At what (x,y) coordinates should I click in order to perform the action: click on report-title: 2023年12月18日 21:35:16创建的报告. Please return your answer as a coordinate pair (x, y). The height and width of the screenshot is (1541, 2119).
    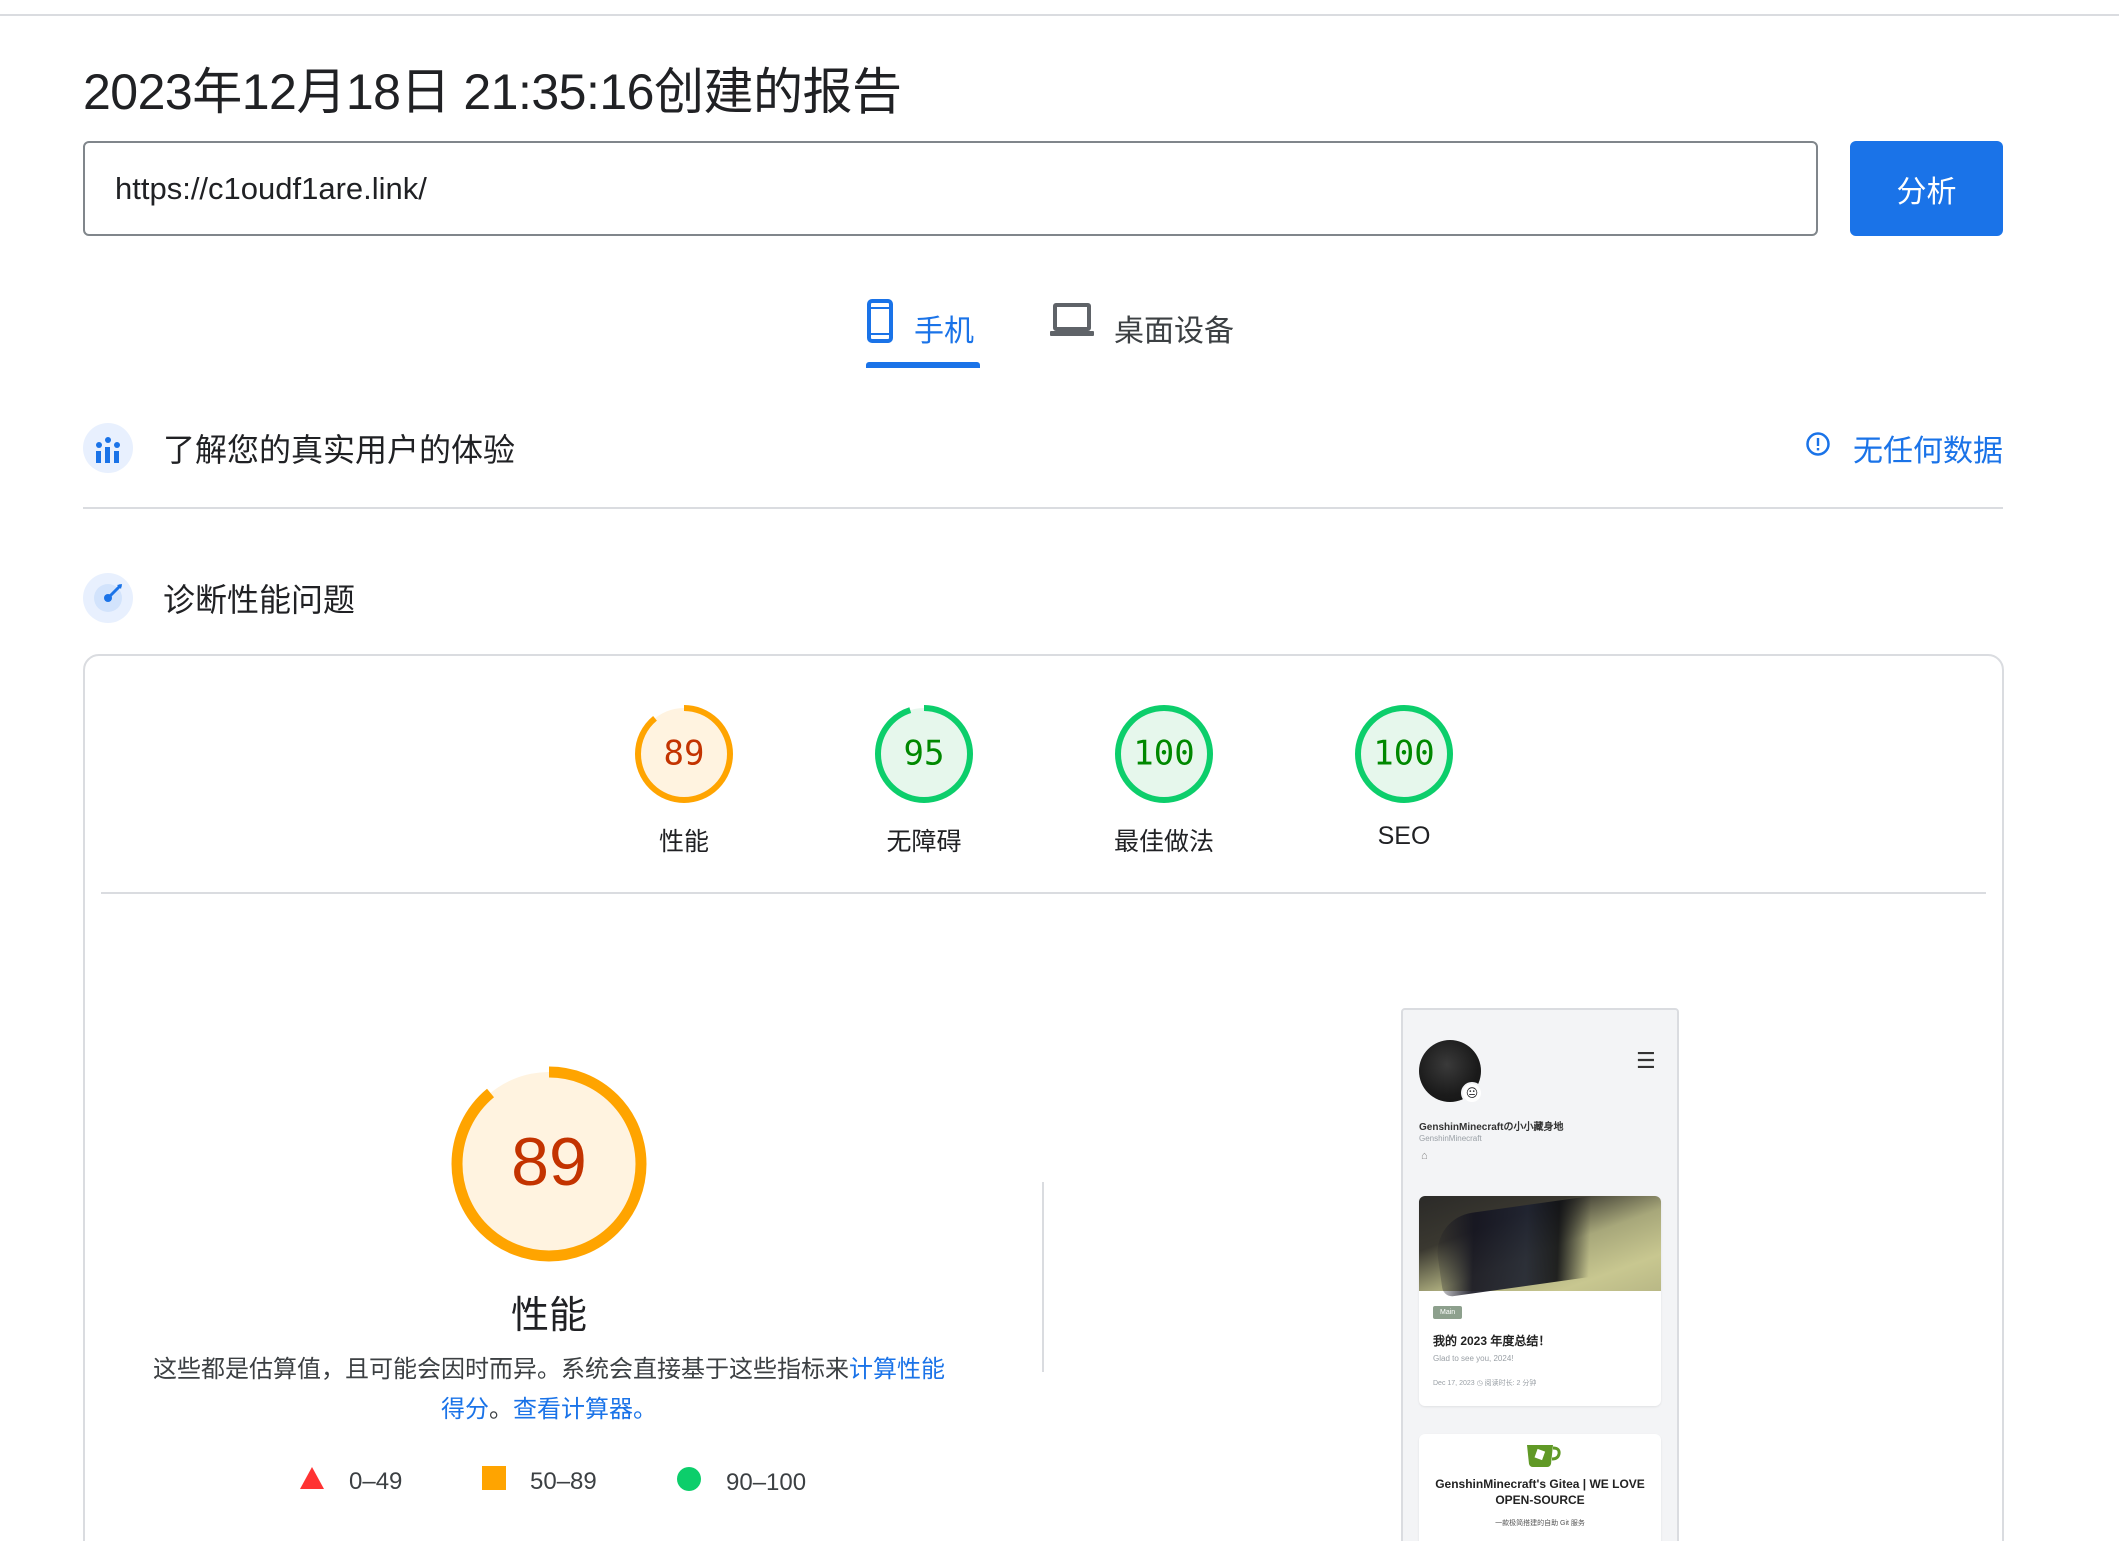
    Looking at the image, I should click on (492, 92).